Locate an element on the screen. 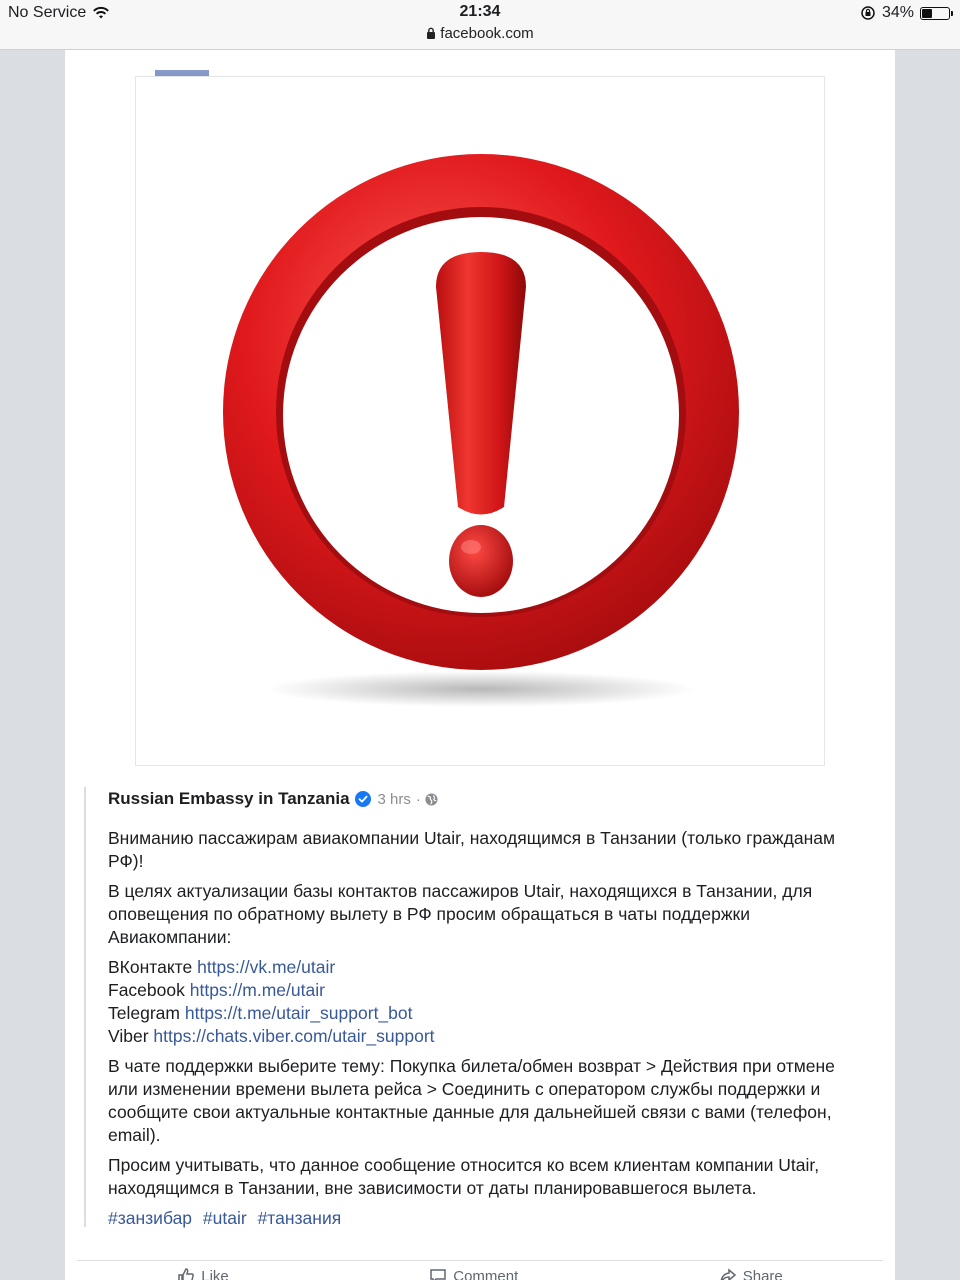 The width and height of the screenshot is (960, 1280). verified-badge-icon is located at coordinates (362, 799).